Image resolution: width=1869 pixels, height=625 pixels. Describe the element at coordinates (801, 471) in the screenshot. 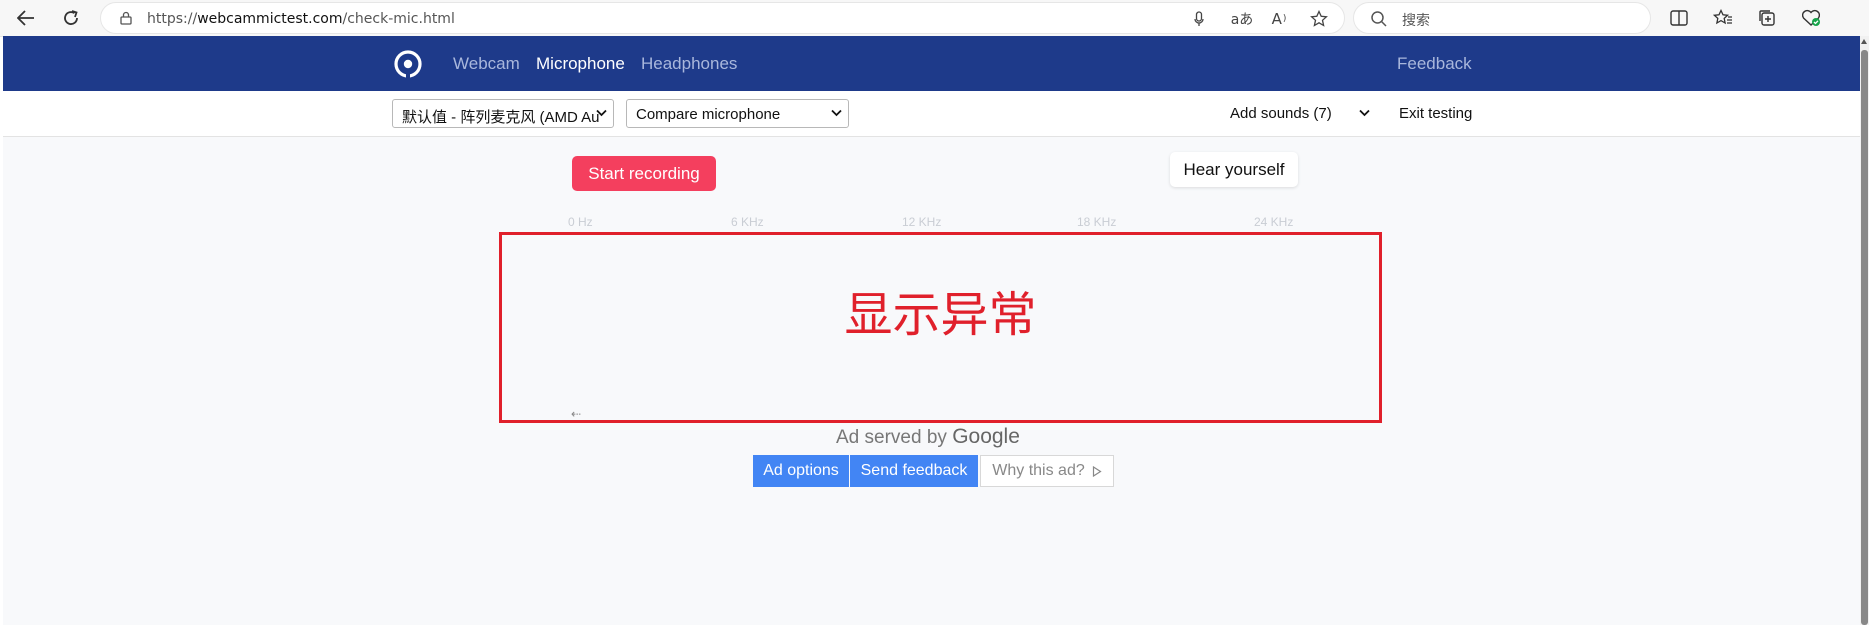

I see `ad-options-button: Ad options` at that location.